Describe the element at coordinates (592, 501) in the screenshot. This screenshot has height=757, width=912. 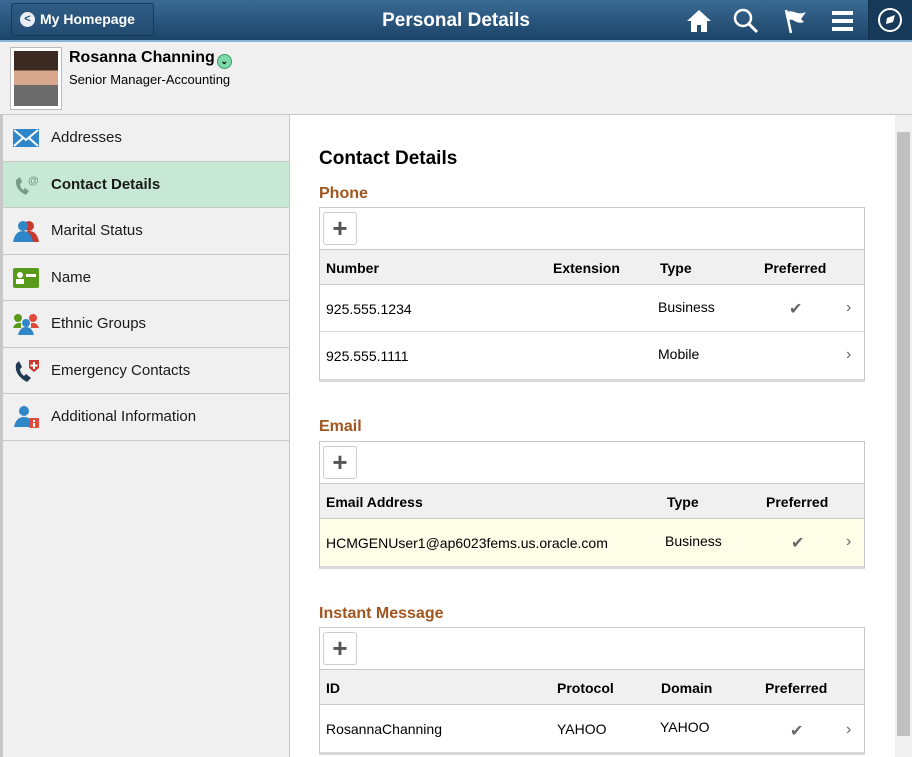
I see `email-header-row: Email Address Type Preferred` at that location.